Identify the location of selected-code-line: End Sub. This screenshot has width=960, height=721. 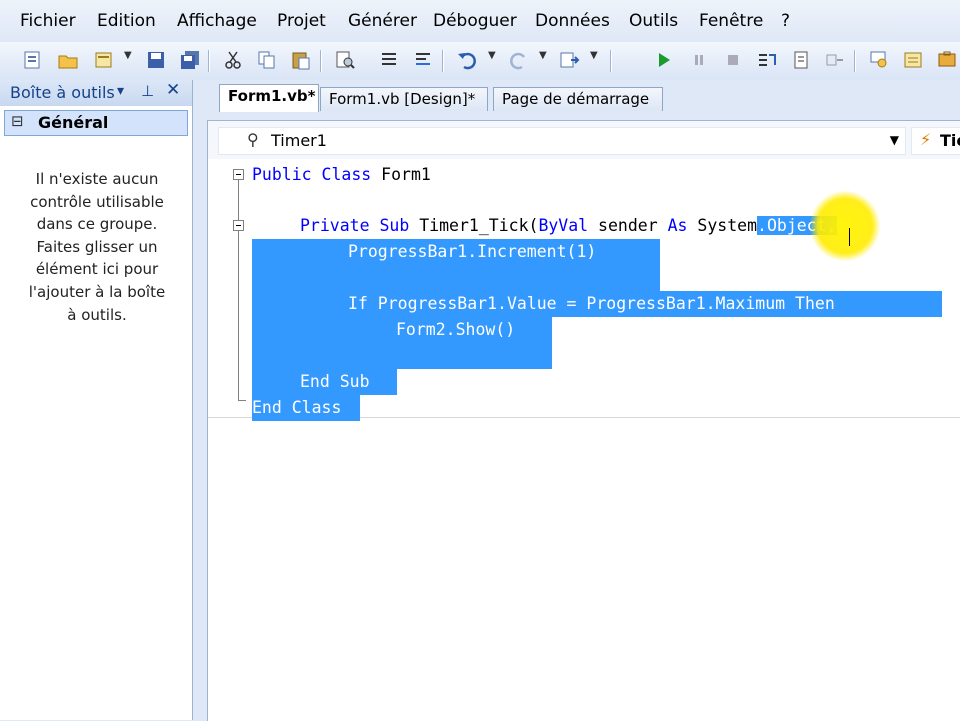
(324, 382).